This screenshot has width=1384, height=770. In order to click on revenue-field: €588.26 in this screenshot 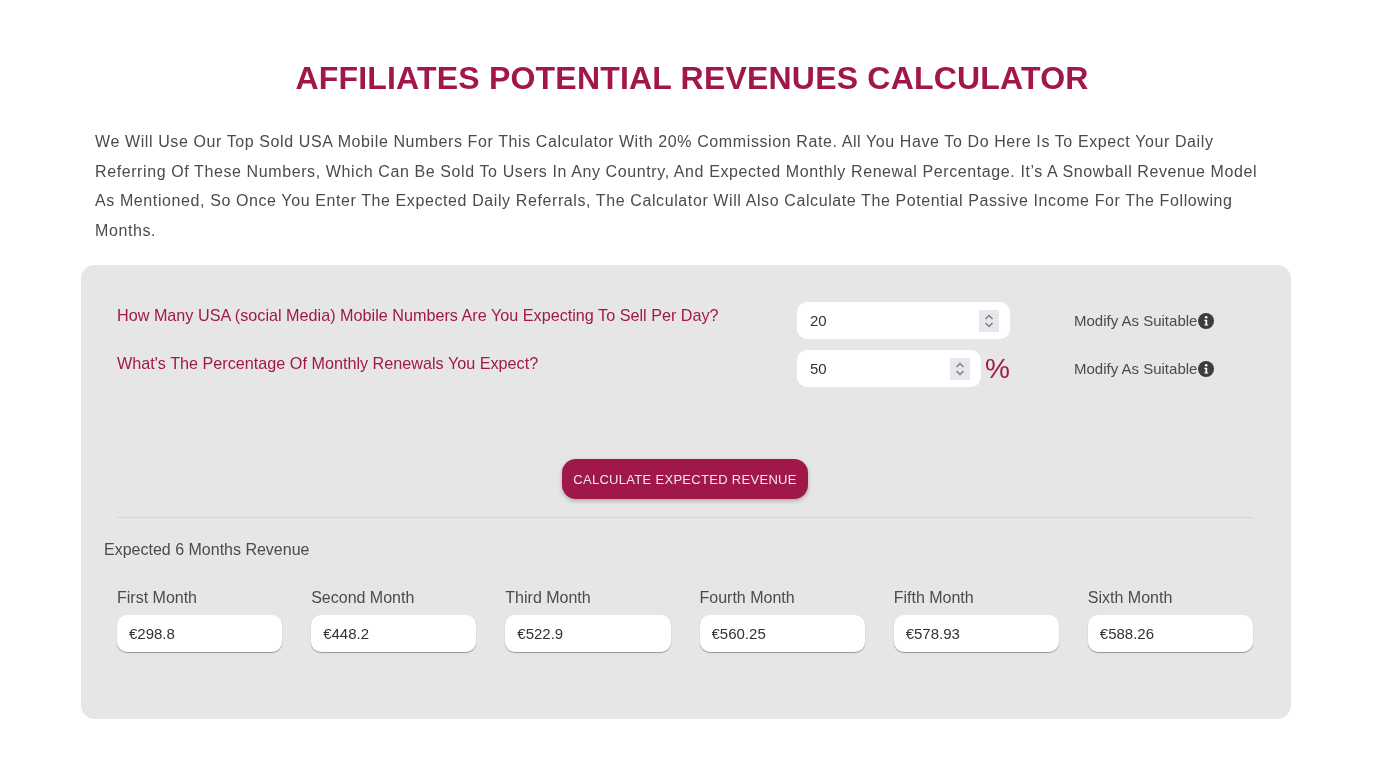, I will do `click(1170, 634)`.